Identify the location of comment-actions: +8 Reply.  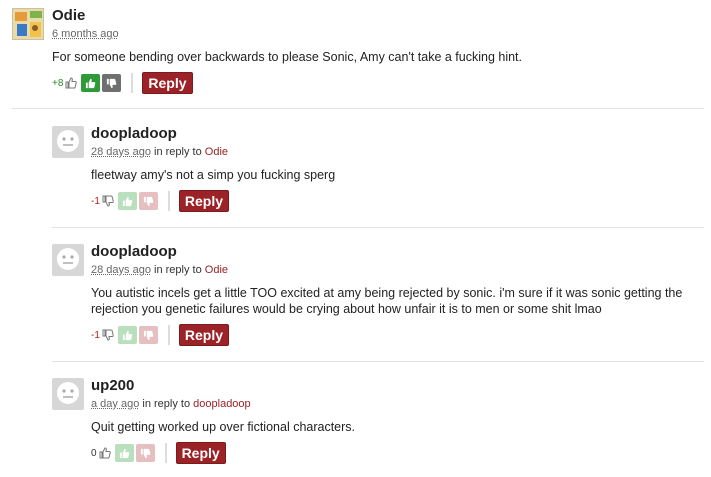
(122, 83).